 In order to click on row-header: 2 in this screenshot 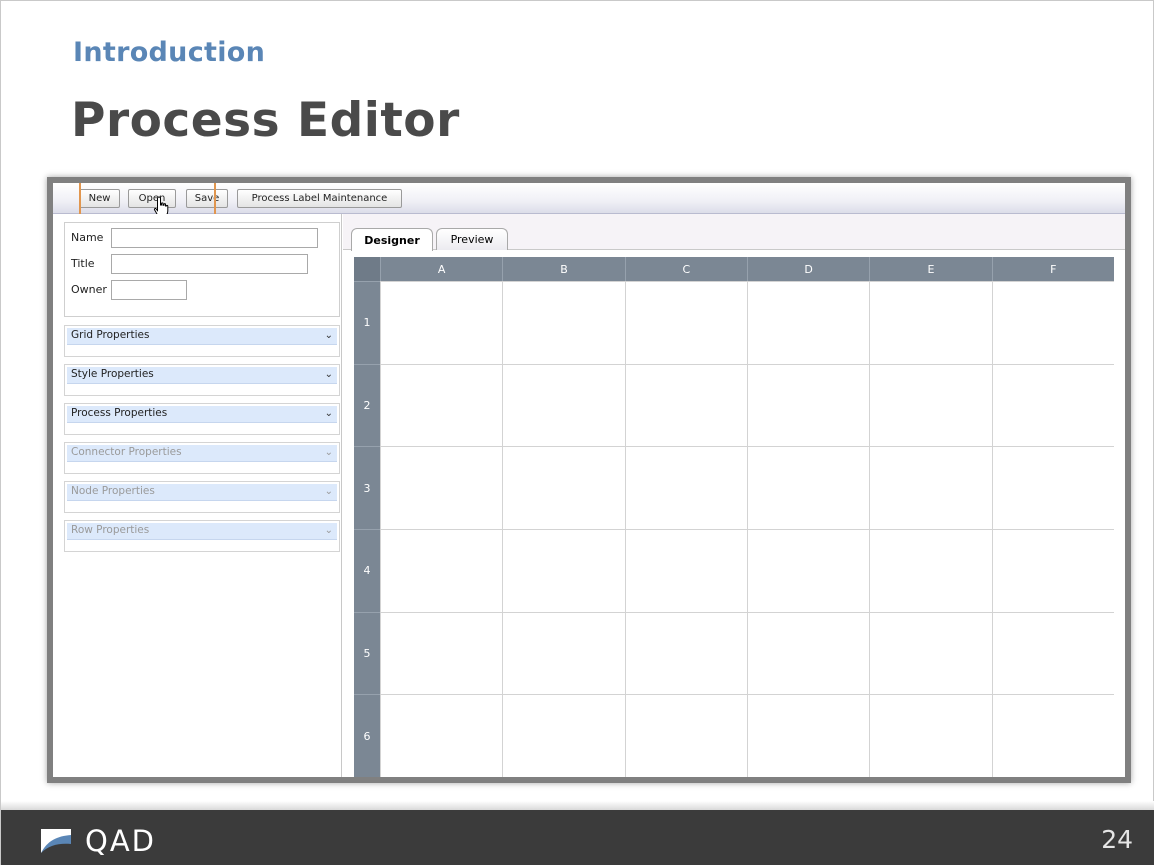, I will do `click(367, 405)`.